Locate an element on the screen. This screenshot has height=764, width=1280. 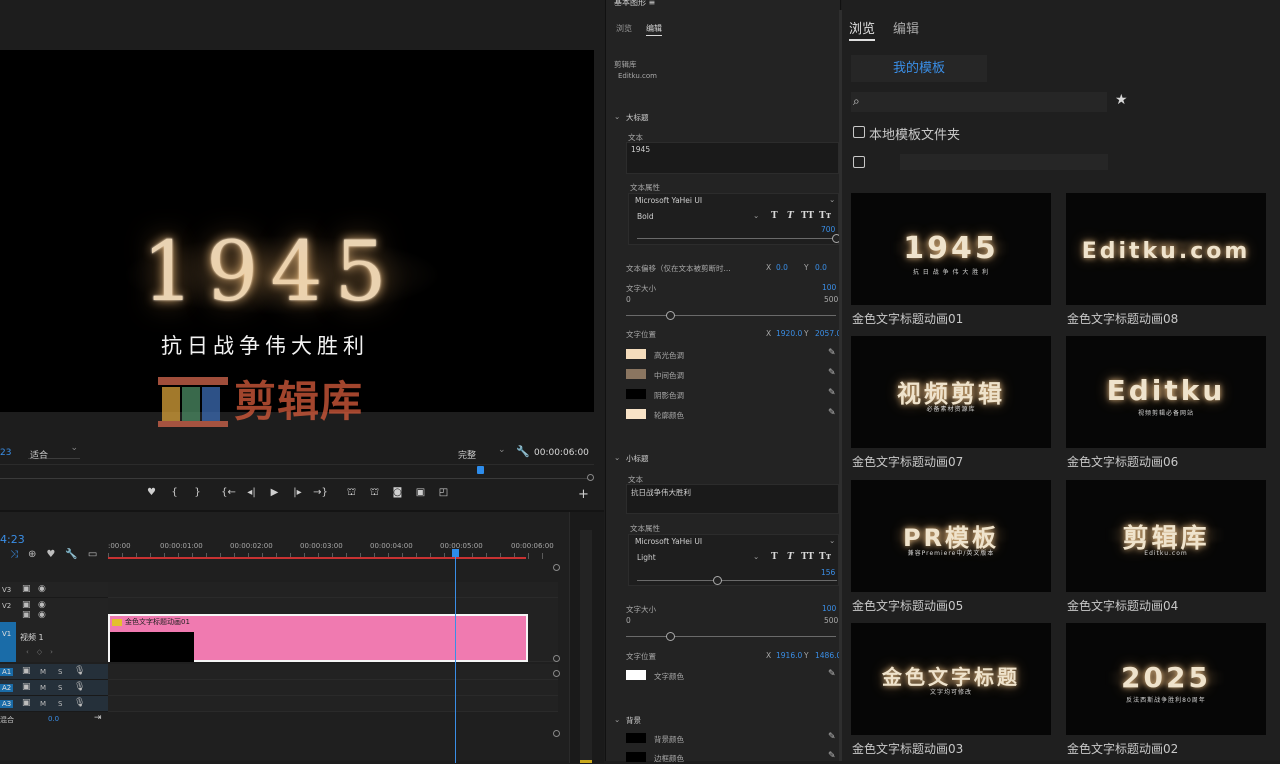
microphone-icon: 🎙 is located at coordinates (79, 687).